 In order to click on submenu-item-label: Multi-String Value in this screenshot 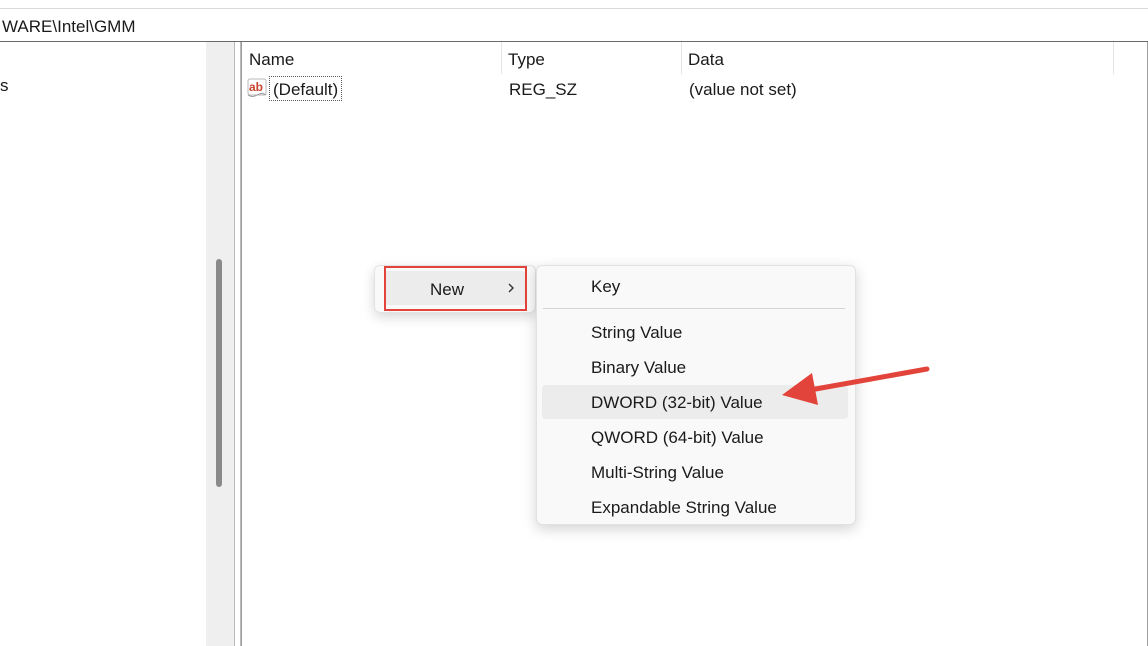, I will do `click(657, 472)`.